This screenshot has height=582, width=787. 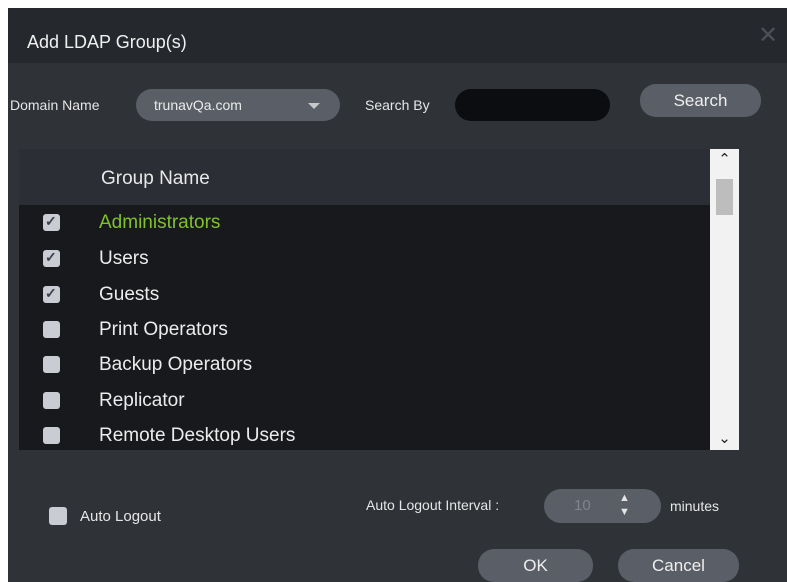 What do you see at coordinates (197, 435) in the screenshot?
I see `group-name: Remote Desktop Users` at bounding box center [197, 435].